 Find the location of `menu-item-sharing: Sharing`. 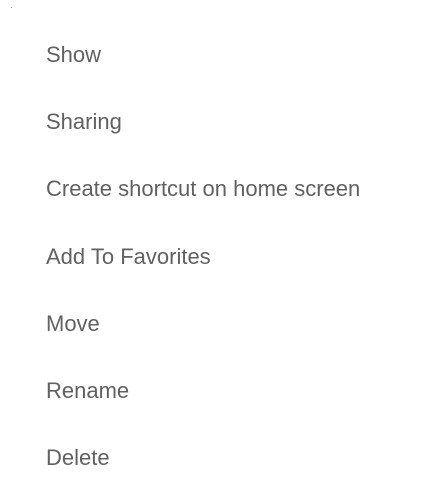

menu-item-sharing: Sharing is located at coordinates (221, 121).